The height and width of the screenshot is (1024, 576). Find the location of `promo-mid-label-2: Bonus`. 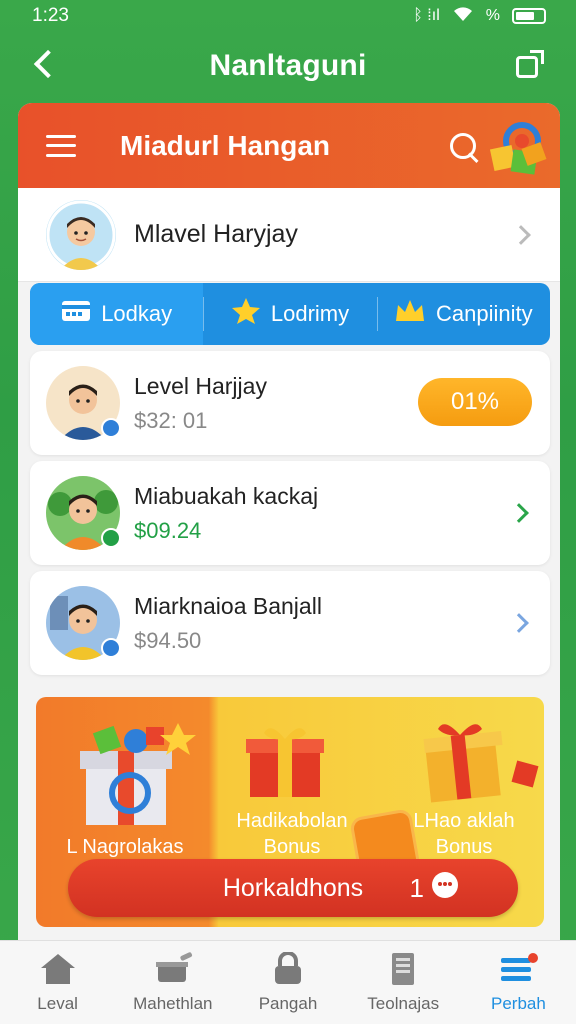

promo-mid-label-2: Bonus is located at coordinates (292, 847).